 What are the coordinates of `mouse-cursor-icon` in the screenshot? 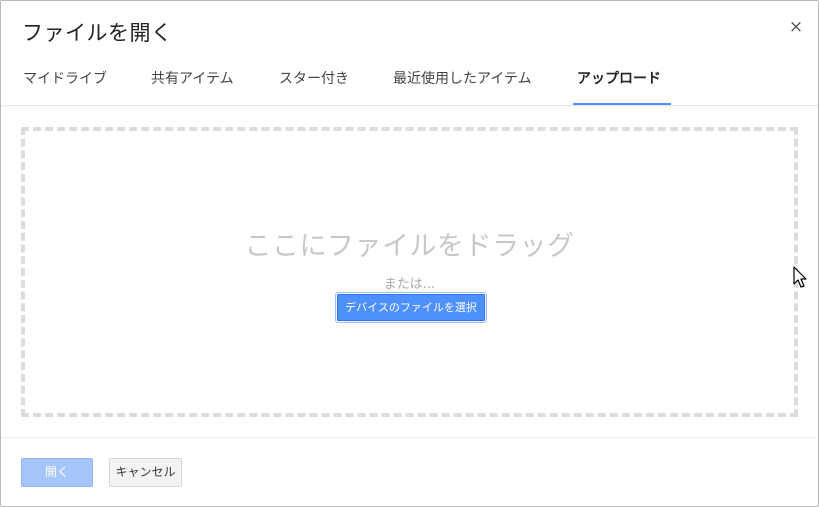 It's located at (800, 277).